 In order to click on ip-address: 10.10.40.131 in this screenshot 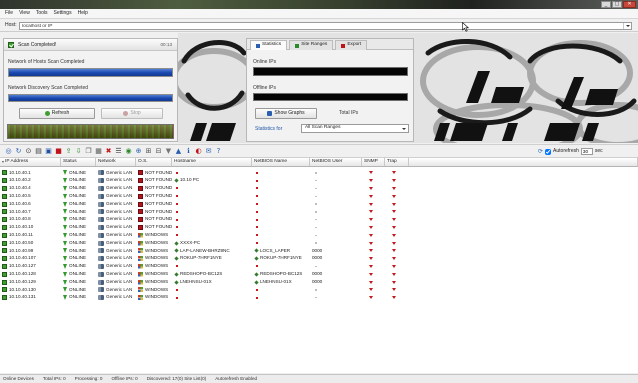, I will do `click(22, 297)`.